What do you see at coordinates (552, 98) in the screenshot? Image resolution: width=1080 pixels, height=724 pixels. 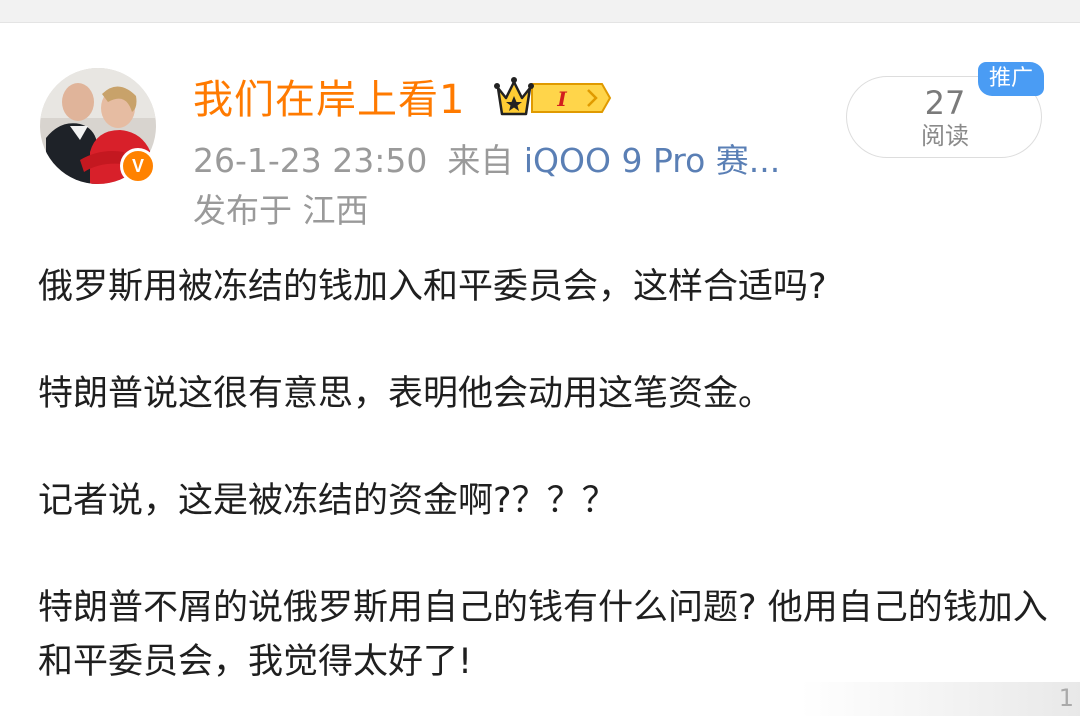 I see `crown-level-badge-icon: I` at bounding box center [552, 98].